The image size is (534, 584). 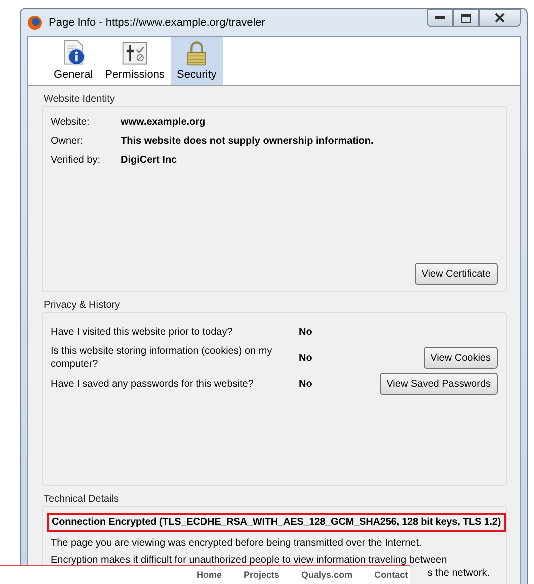 I want to click on description-text: s the network., so click(x=459, y=573).